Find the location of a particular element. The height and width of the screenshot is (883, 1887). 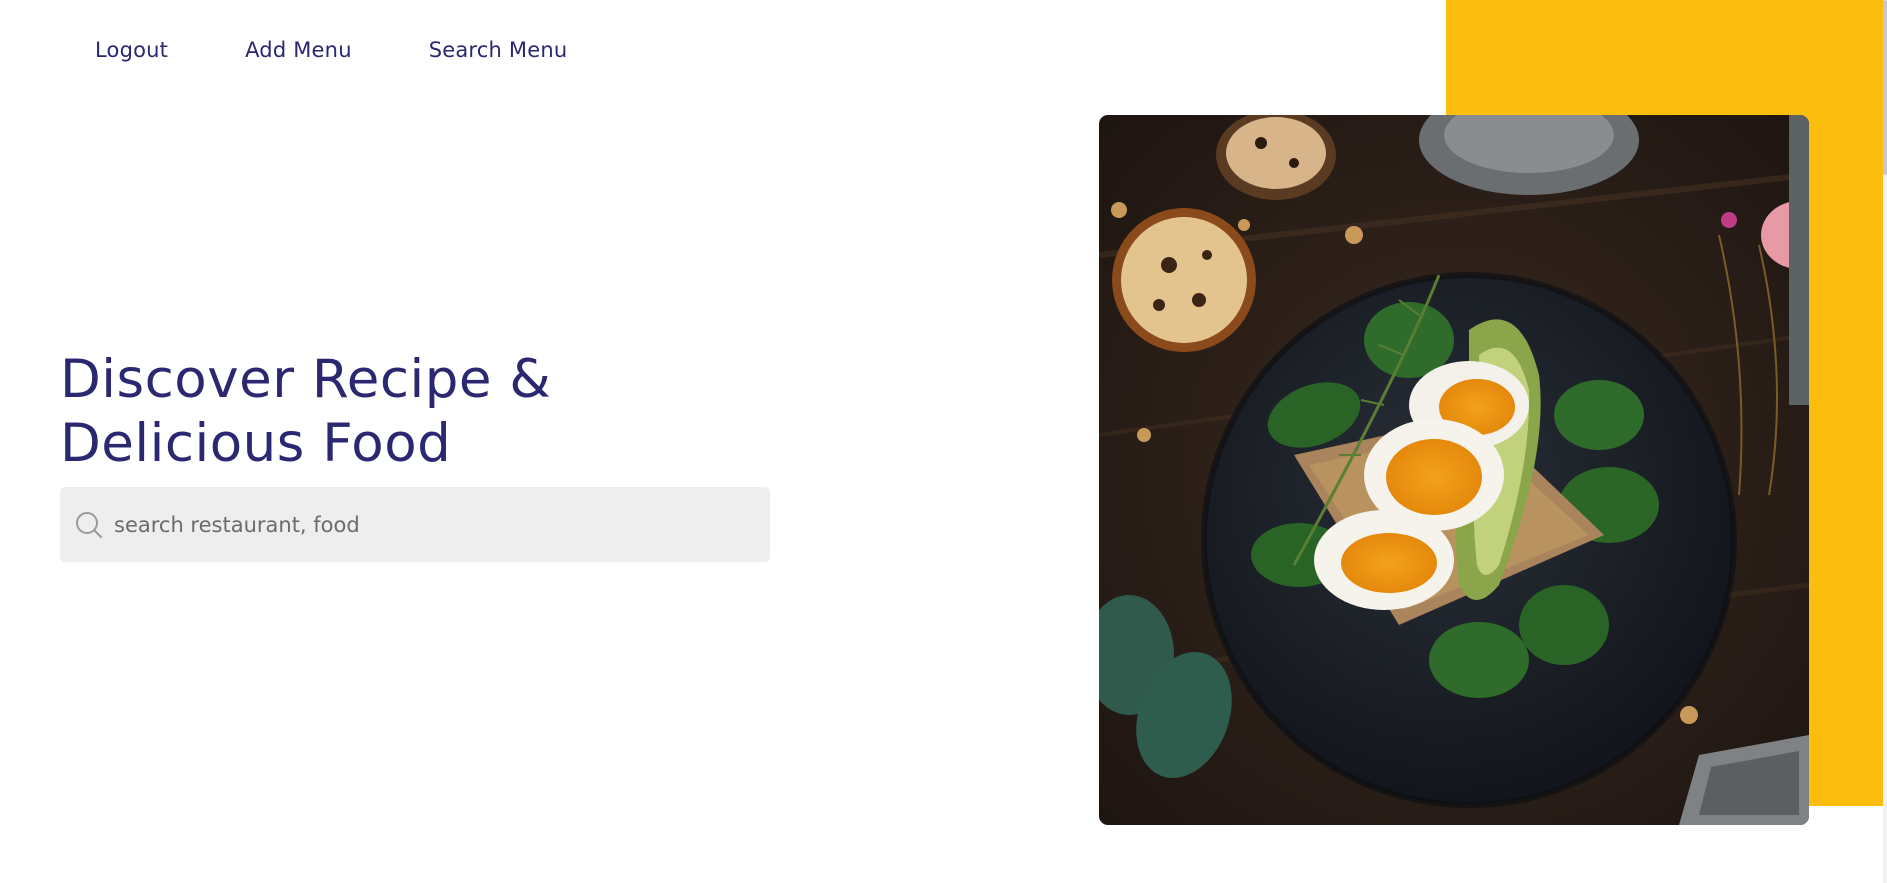

search-icon is located at coordinates (89, 525).